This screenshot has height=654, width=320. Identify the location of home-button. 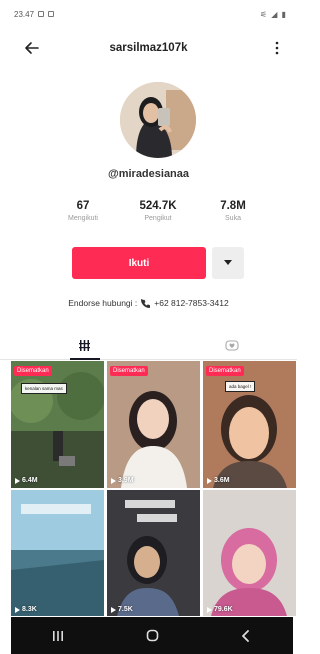
(152, 636).